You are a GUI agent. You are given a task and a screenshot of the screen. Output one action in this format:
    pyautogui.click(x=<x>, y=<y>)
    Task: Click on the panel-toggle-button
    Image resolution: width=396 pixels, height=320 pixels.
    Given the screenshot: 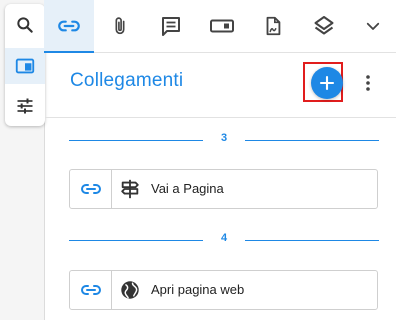 What is the action you would take?
    pyautogui.click(x=25, y=66)
    